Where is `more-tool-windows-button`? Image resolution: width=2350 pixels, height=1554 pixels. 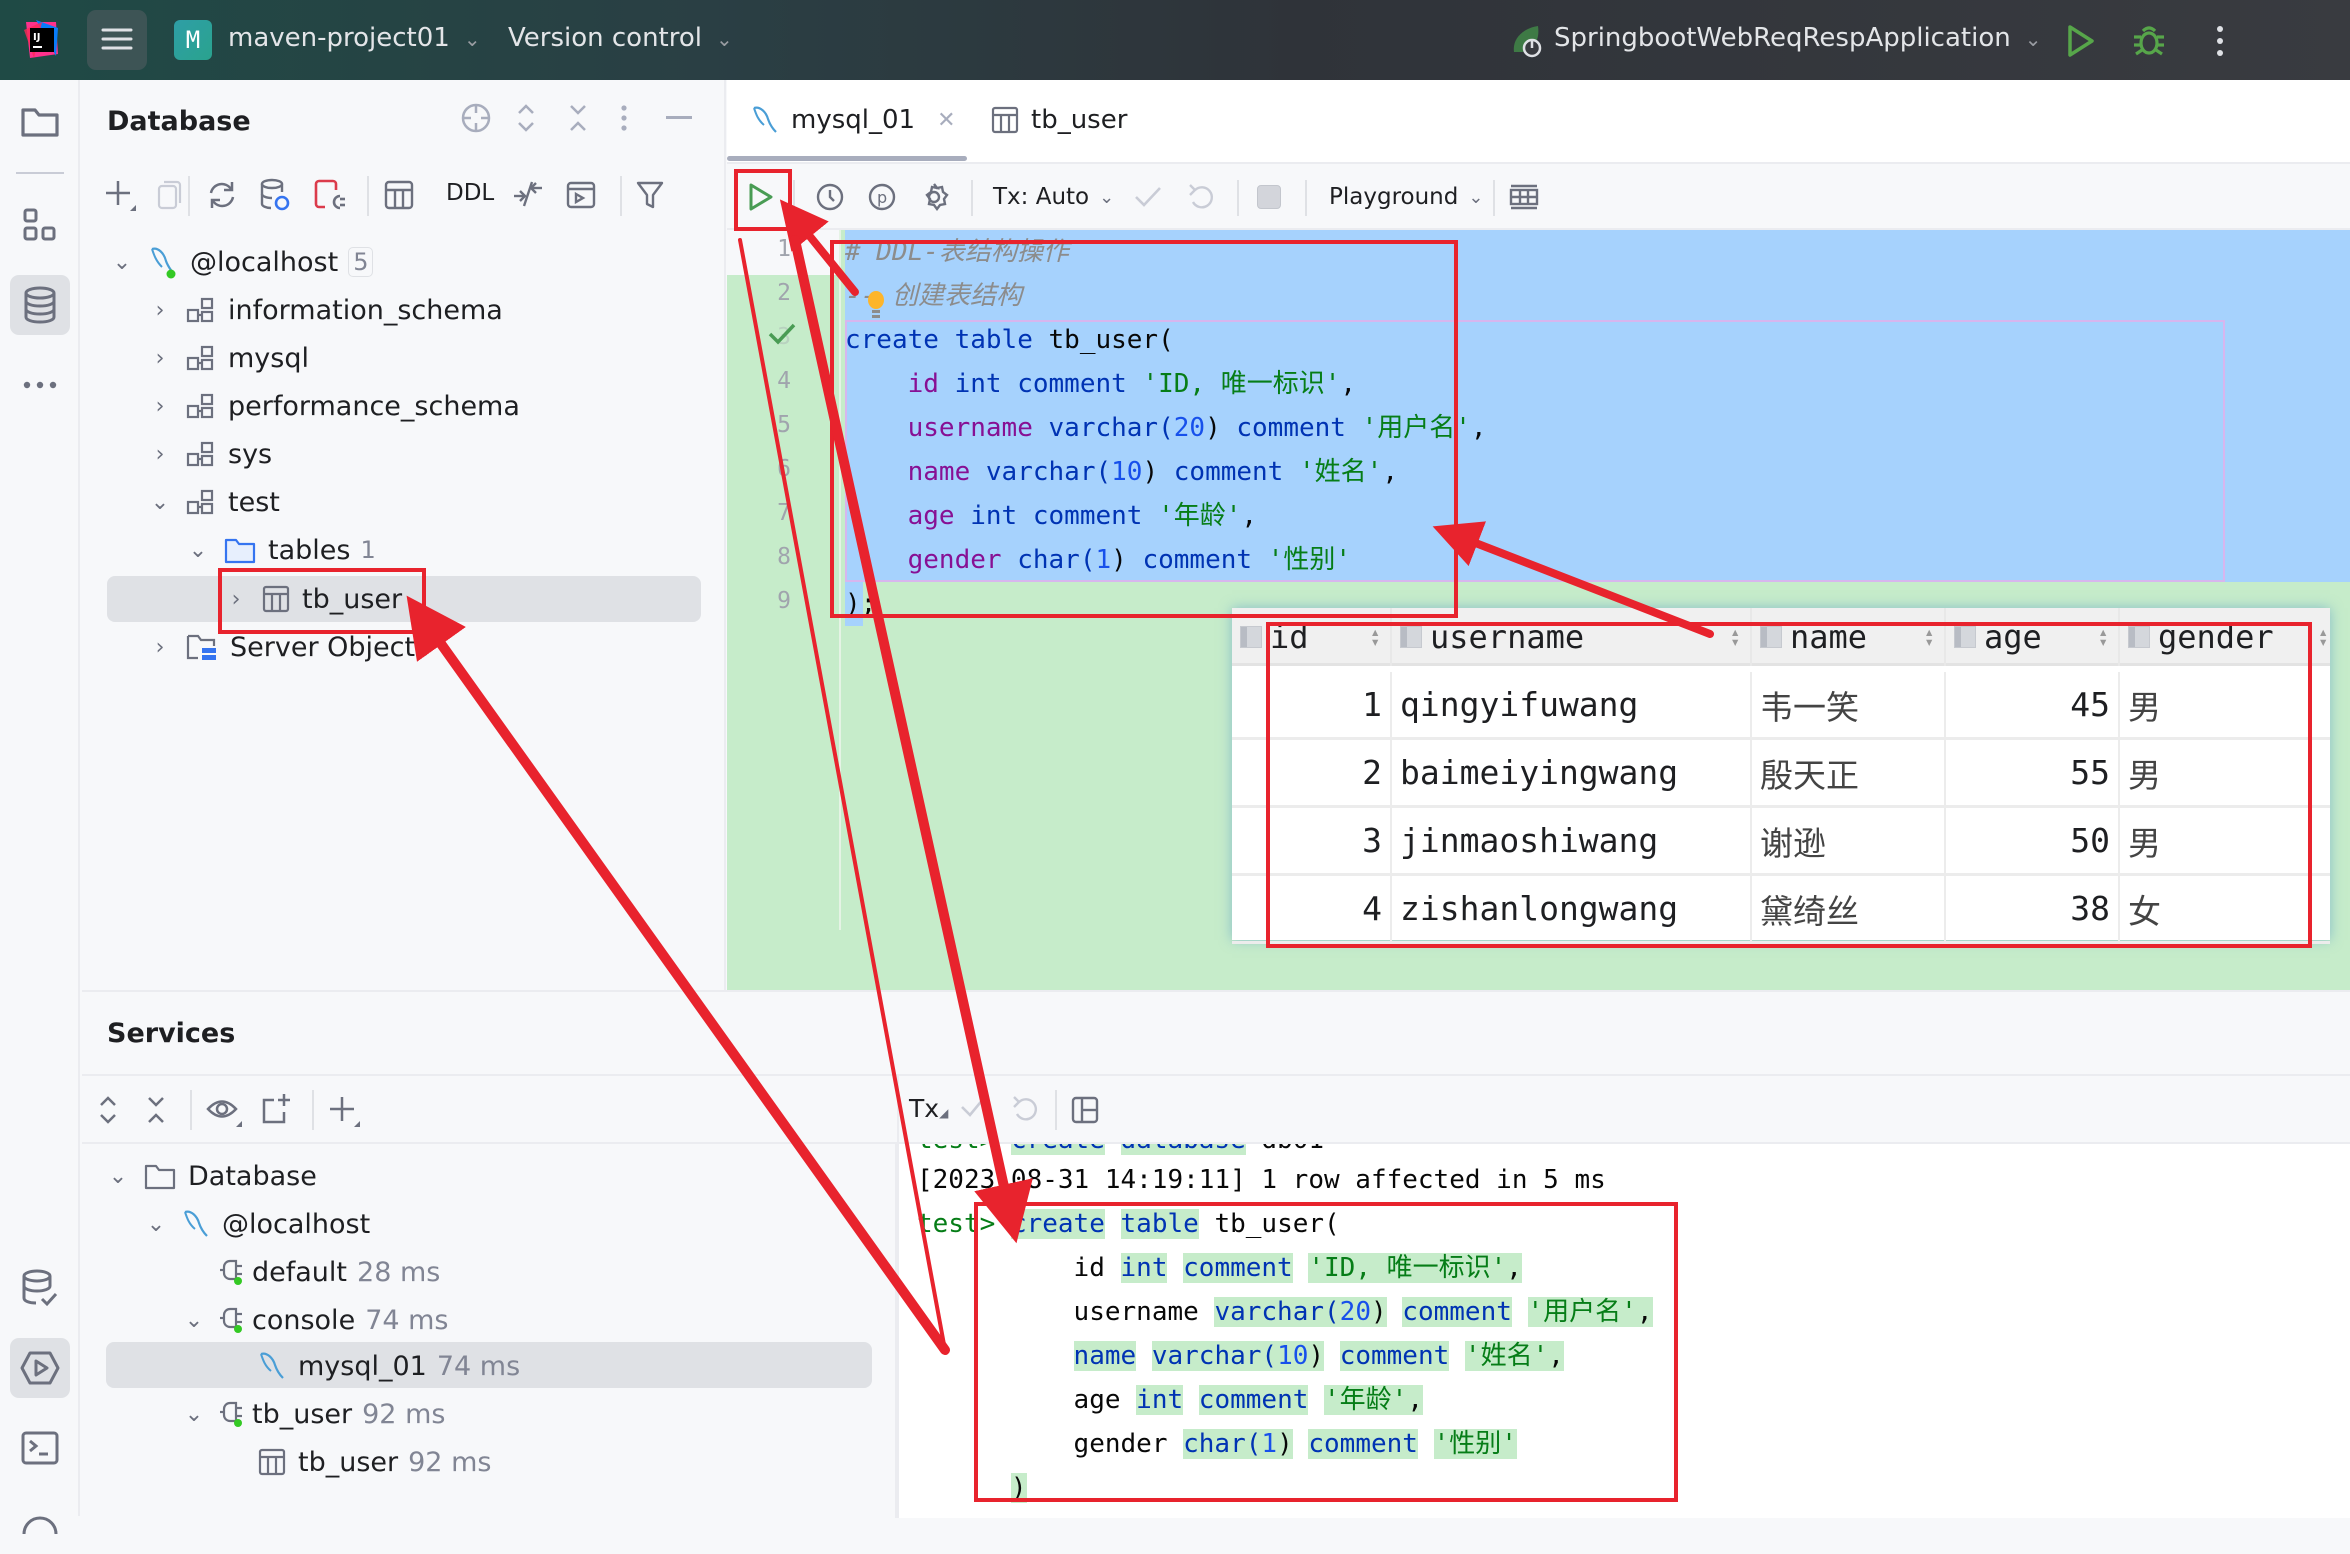 more-tool-windows-button is located at coordinates (40, 385).